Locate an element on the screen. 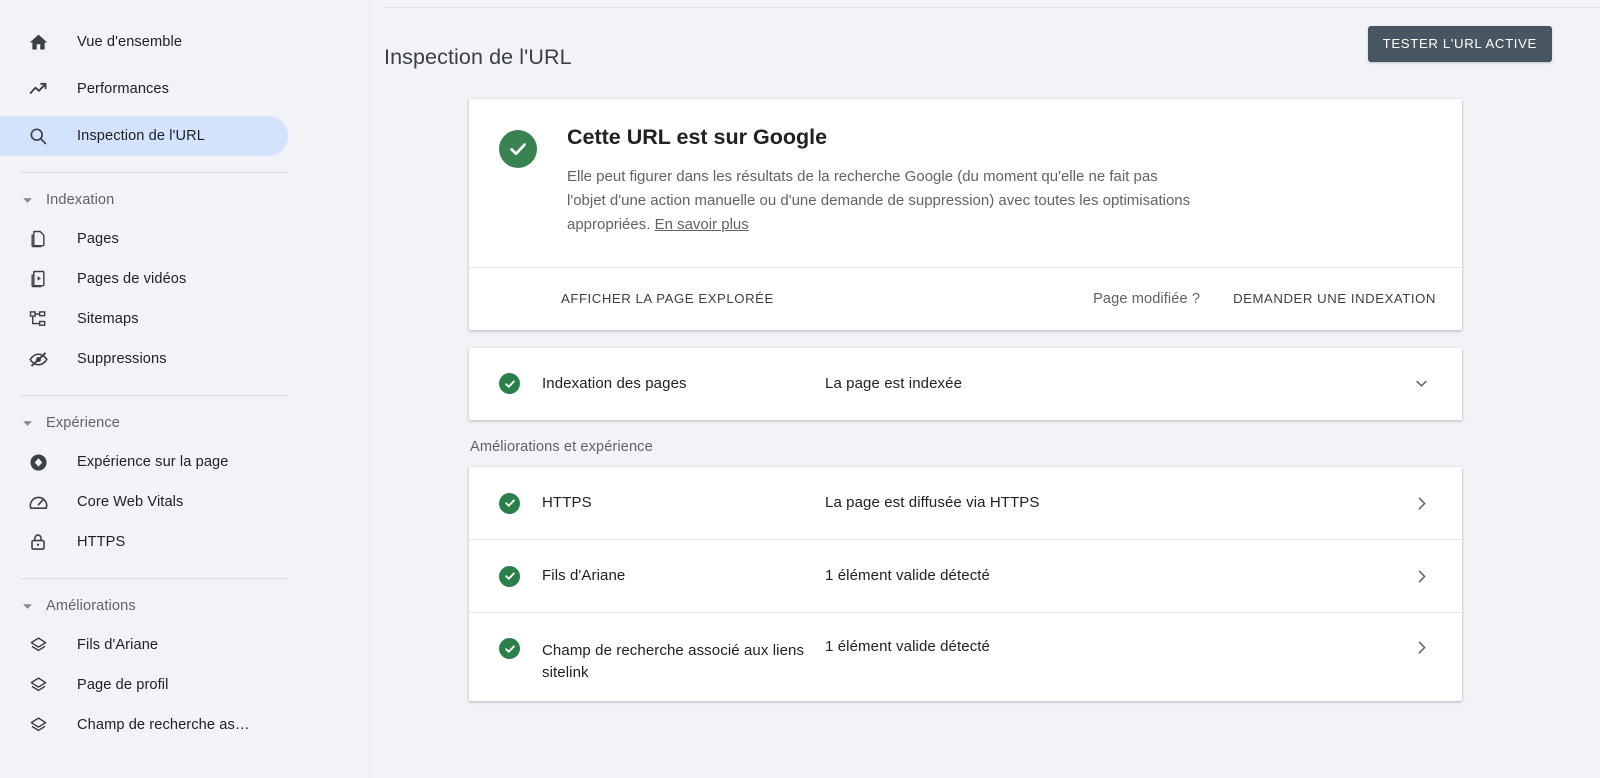  row-name: HTTPS is located at coordinates (567, 503).